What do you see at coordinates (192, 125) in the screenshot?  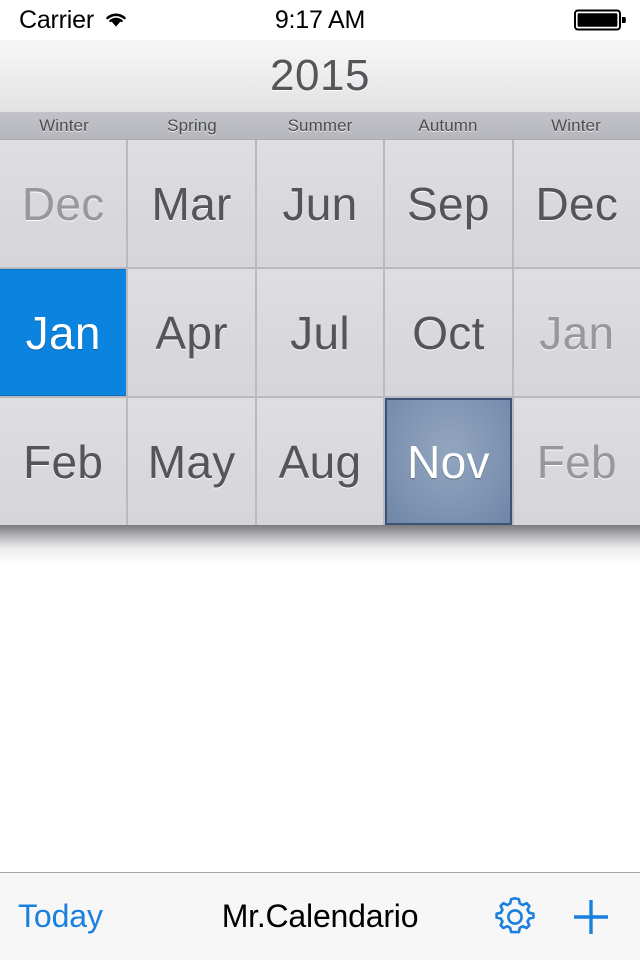 I see `season-label-spring: Spring` at bounding box center [192, 125].